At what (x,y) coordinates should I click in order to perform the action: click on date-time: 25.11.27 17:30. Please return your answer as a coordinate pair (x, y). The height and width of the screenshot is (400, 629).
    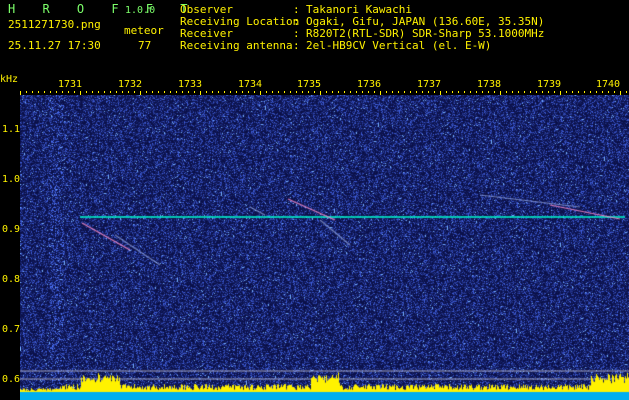
    Looking at the image, I should click on (54, 45).